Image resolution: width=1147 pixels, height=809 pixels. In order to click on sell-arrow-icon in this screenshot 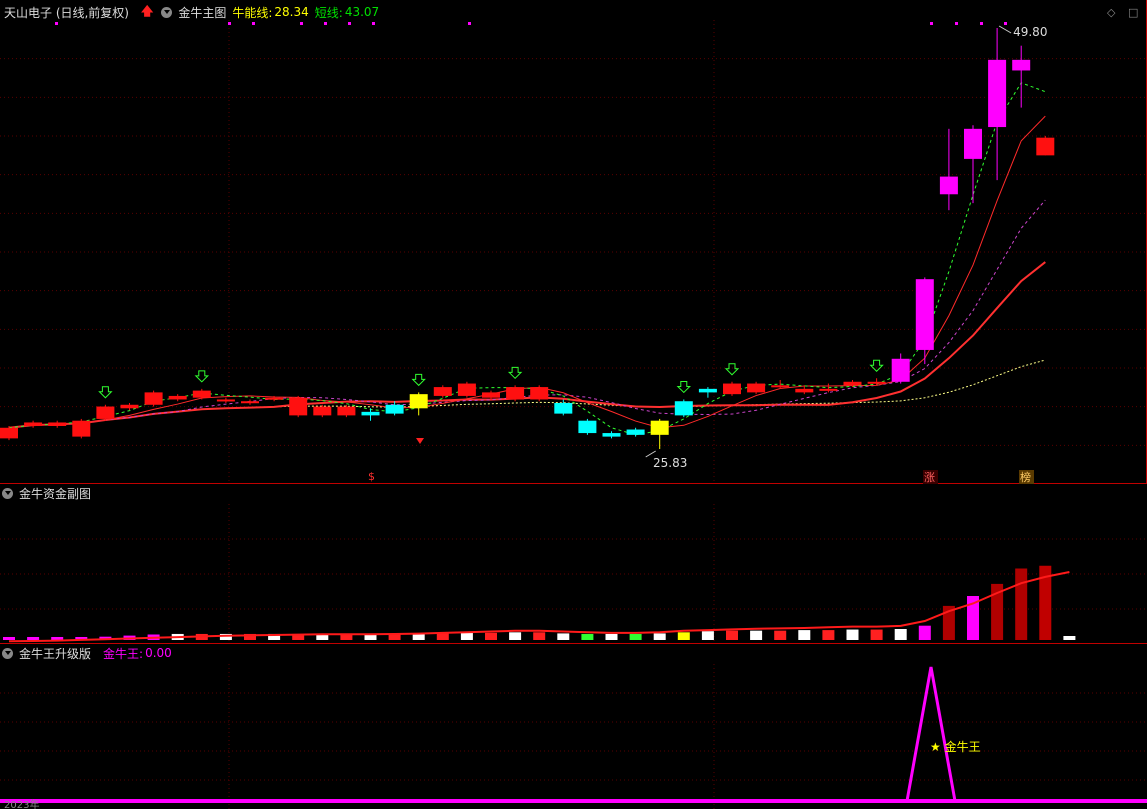, I will do `click(420, 441)`.